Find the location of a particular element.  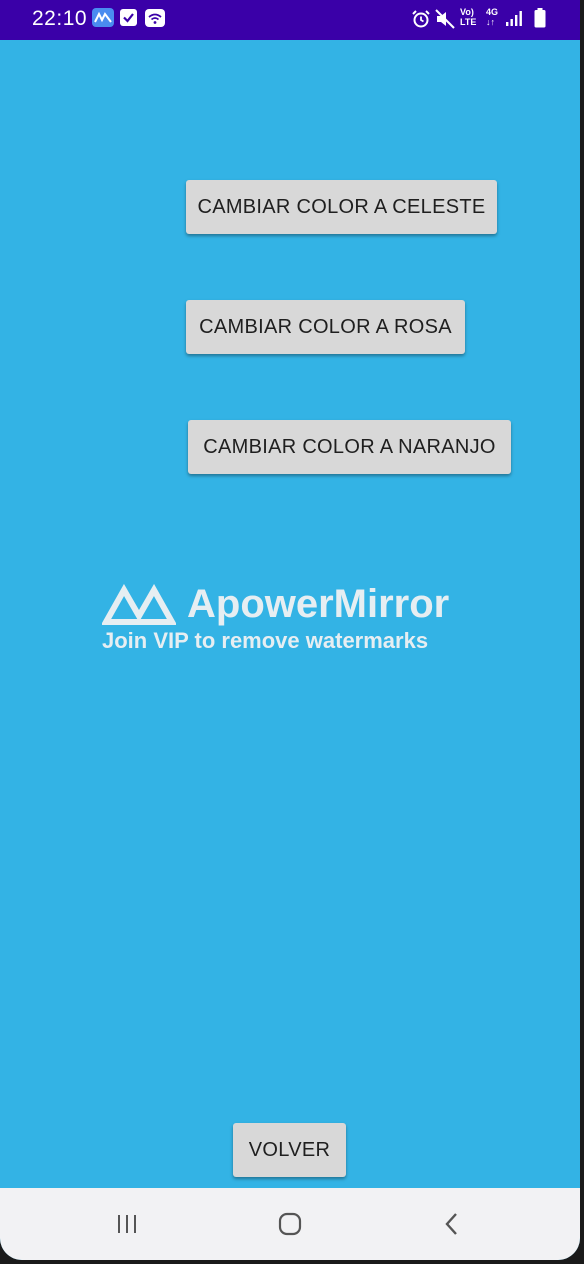

status-bar: 22:10 Vo) LTE 4G ↓↑ is located at coordinates (290, 20).